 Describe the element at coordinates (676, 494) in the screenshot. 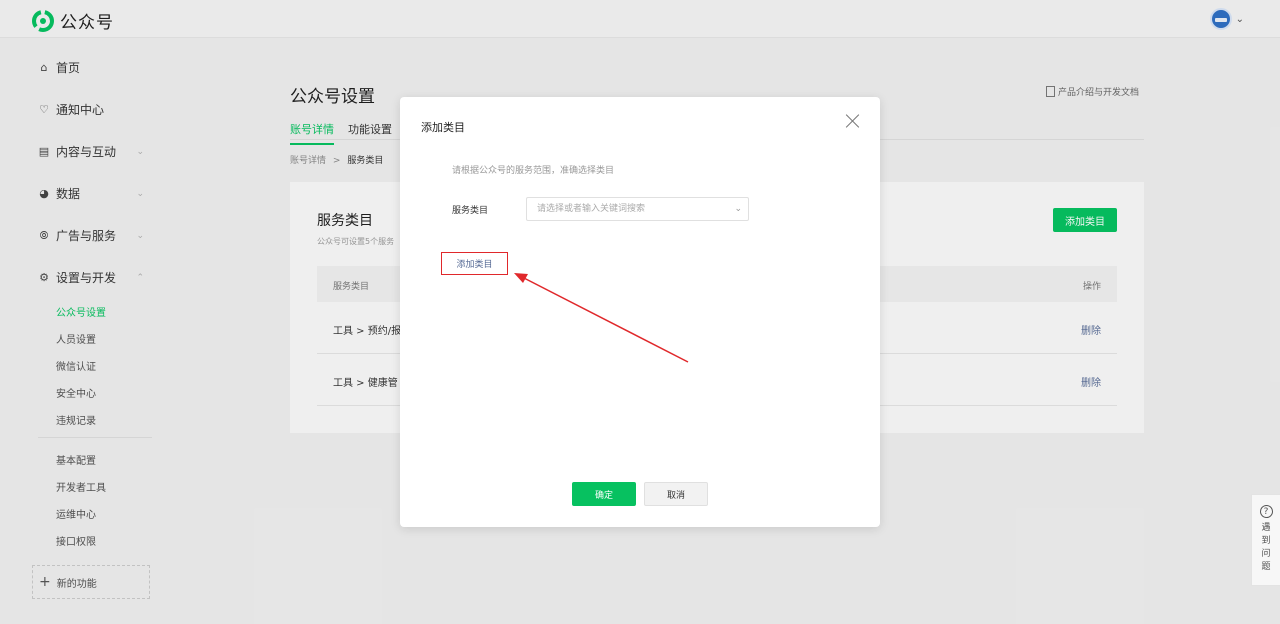

I see `cancel-button: 取消` at that location.